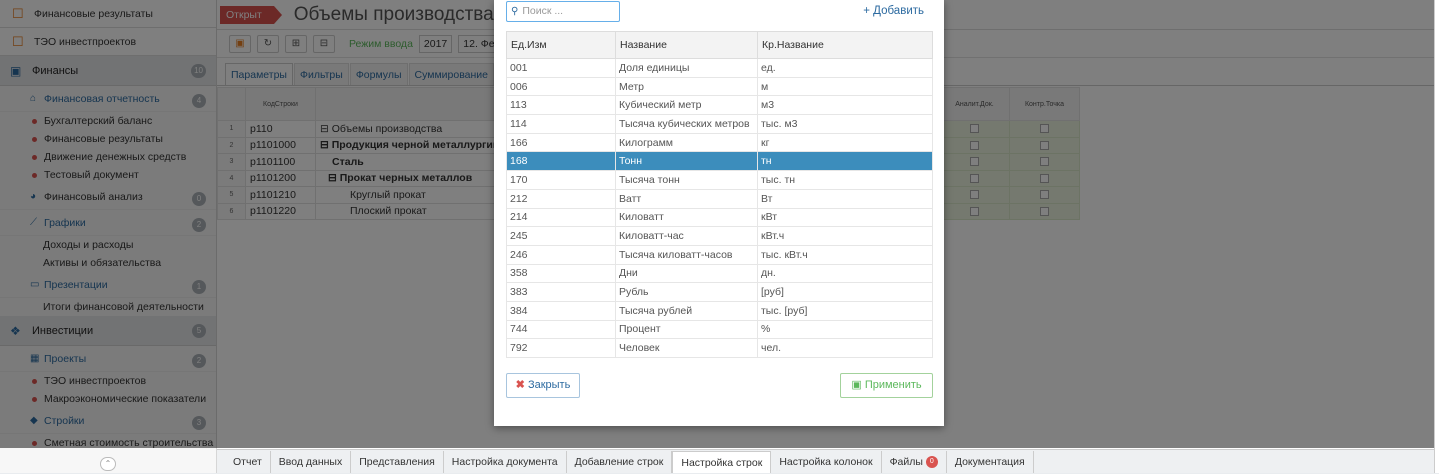 Image resolution: width=1439 pixels, height=474 pixels. I want to click on table-row: 246 Тысяча киловатт-часов тыс. кВт.ч, so click(719, 254).